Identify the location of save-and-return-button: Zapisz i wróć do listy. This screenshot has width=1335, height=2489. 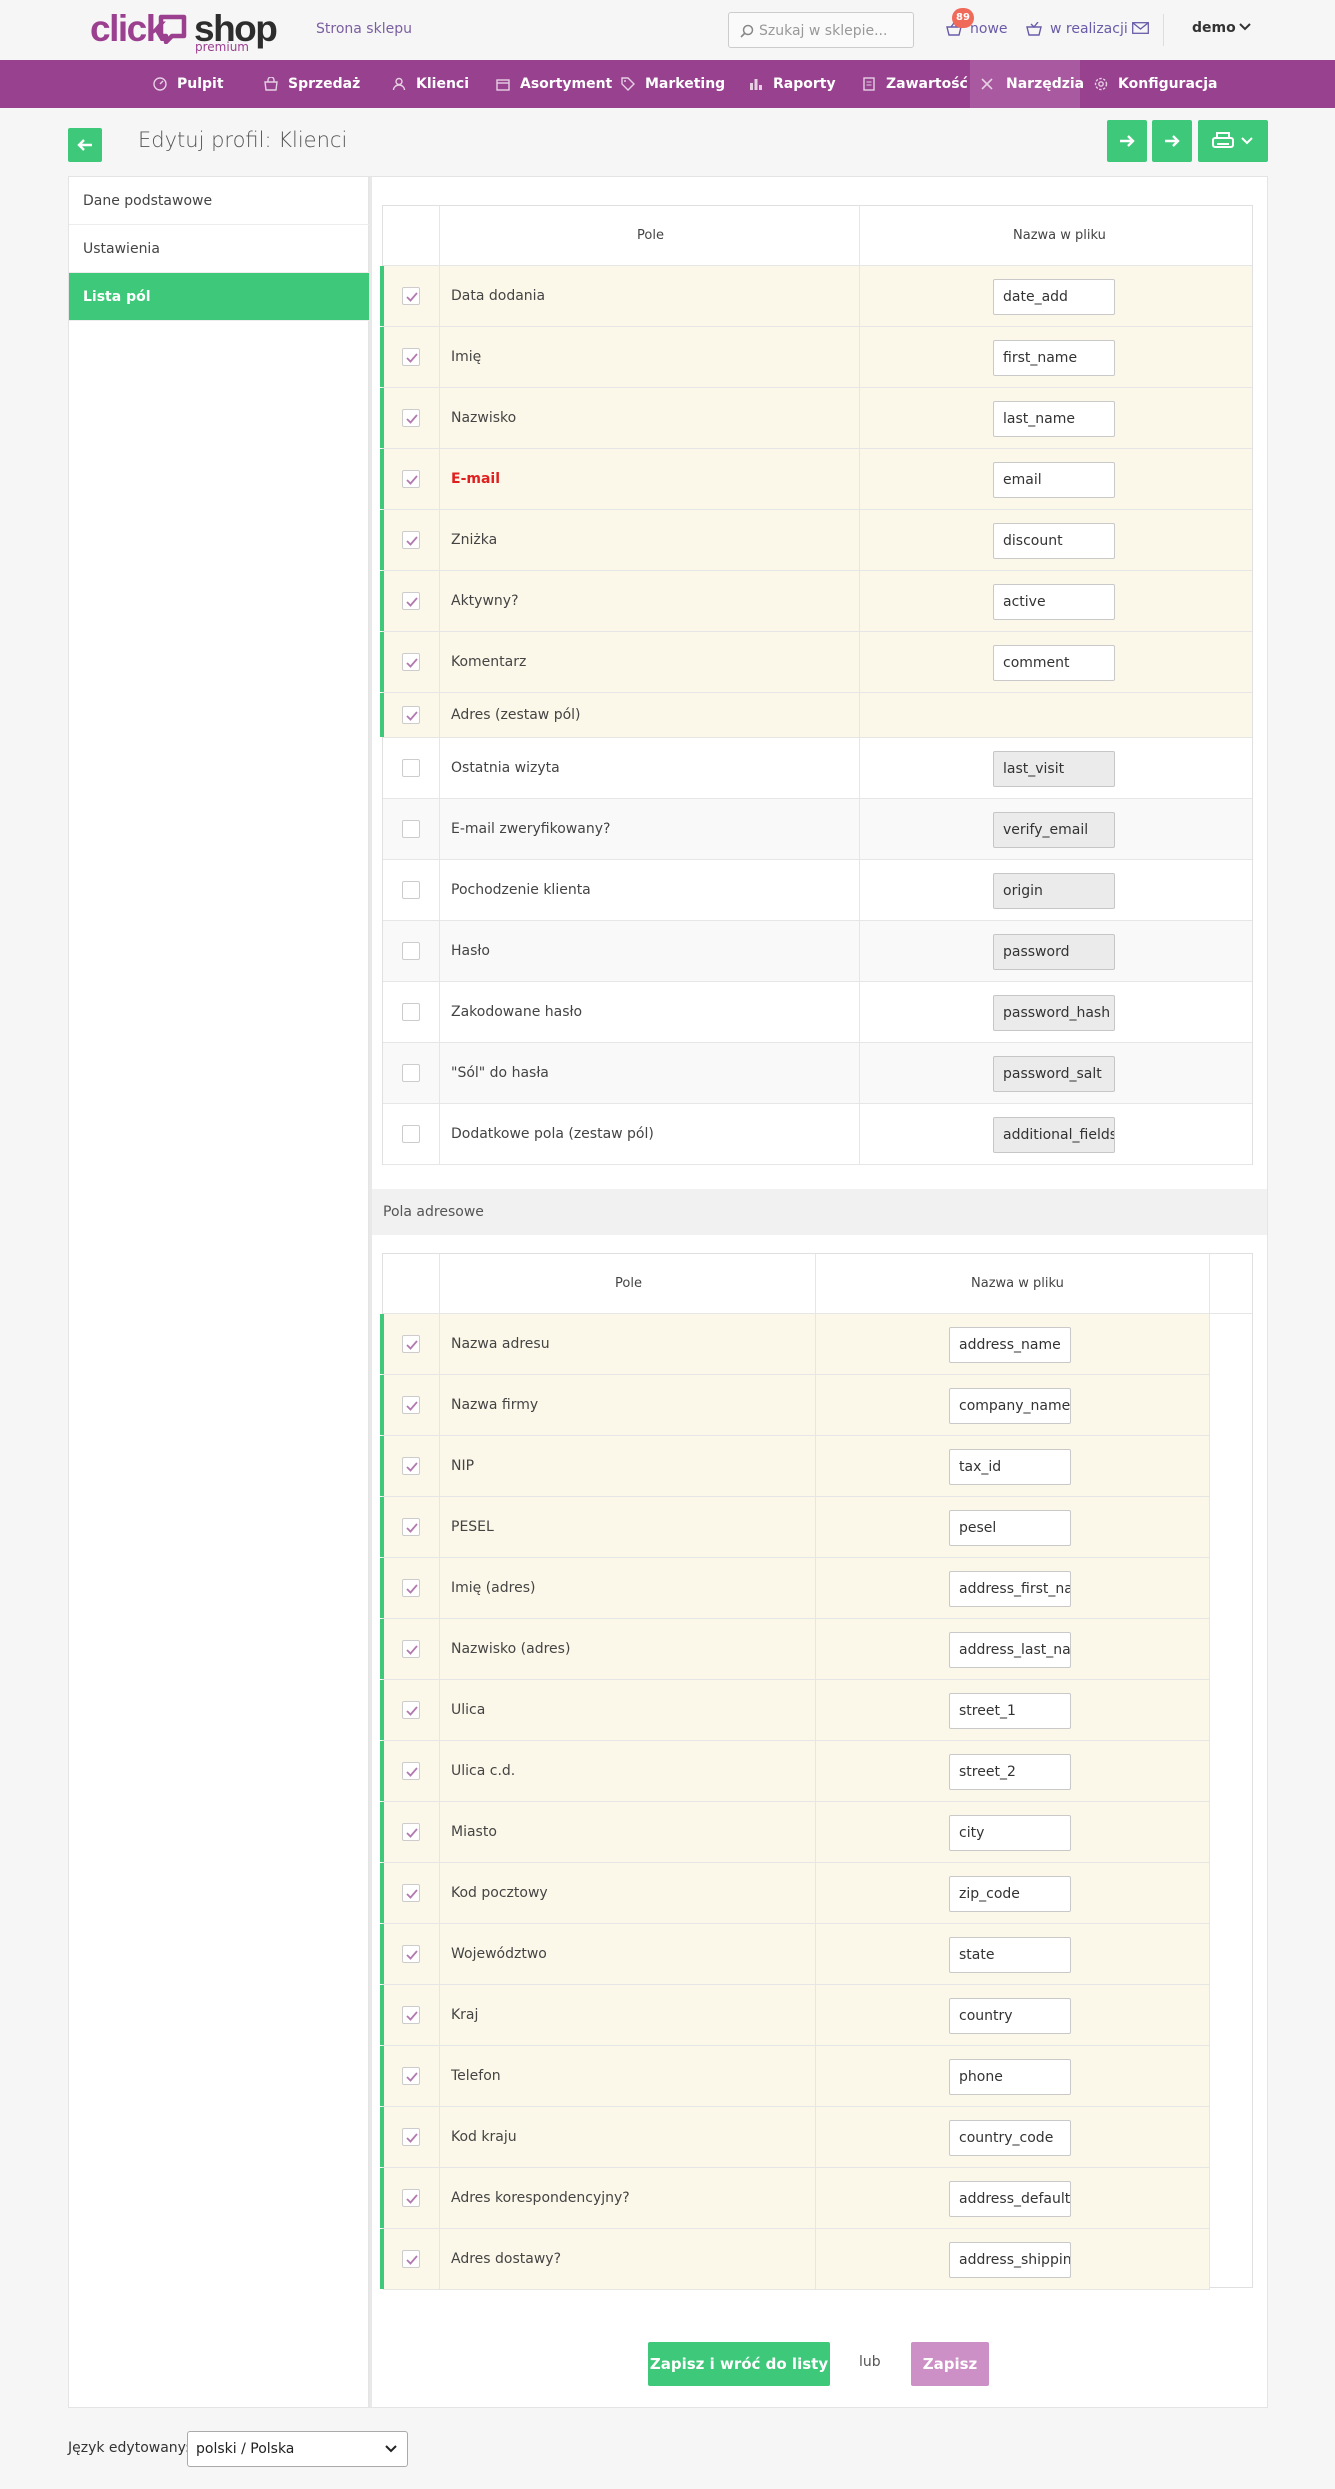
(739, 2364).